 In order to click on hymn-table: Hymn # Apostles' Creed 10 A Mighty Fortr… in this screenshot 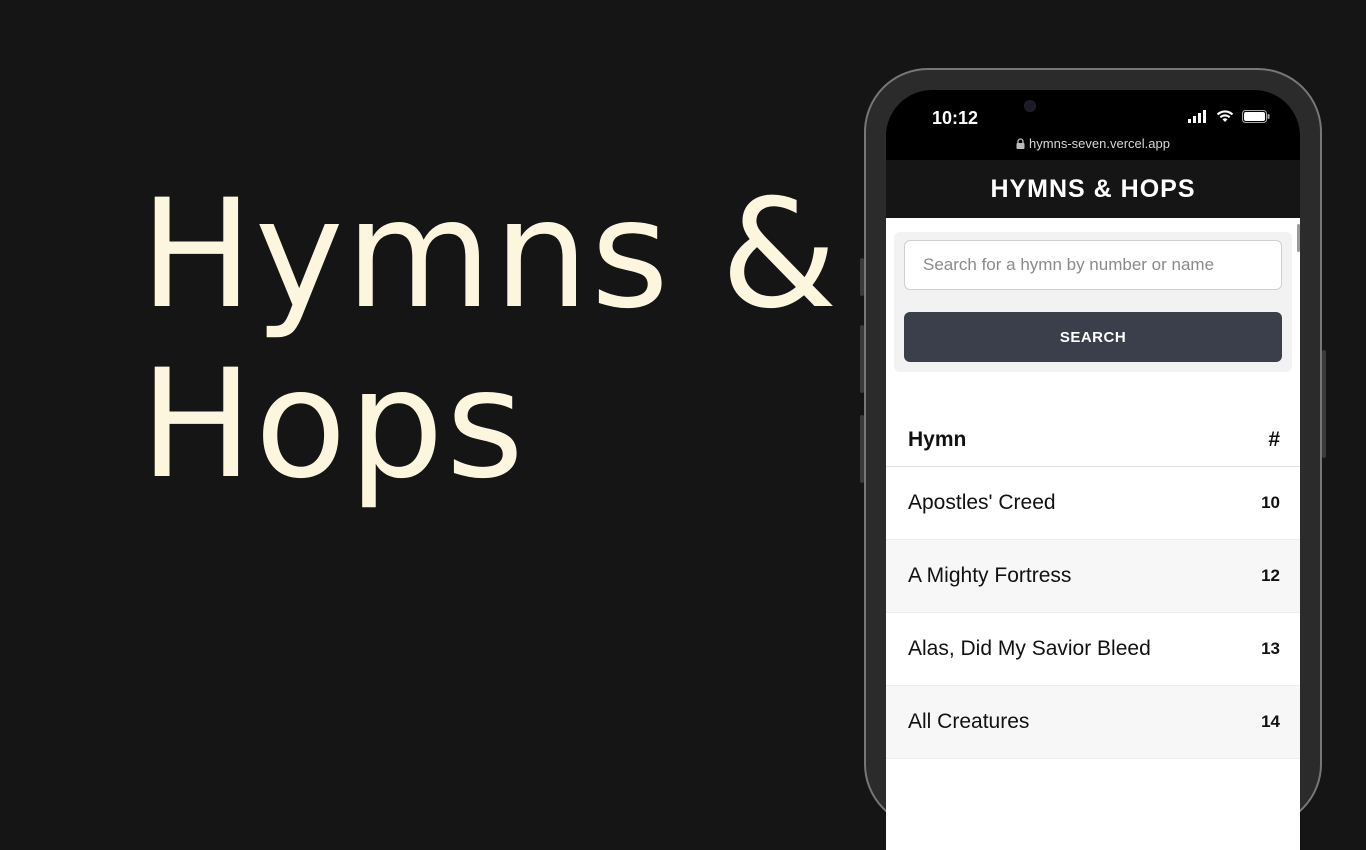, I will do `click(1093, 586)`.